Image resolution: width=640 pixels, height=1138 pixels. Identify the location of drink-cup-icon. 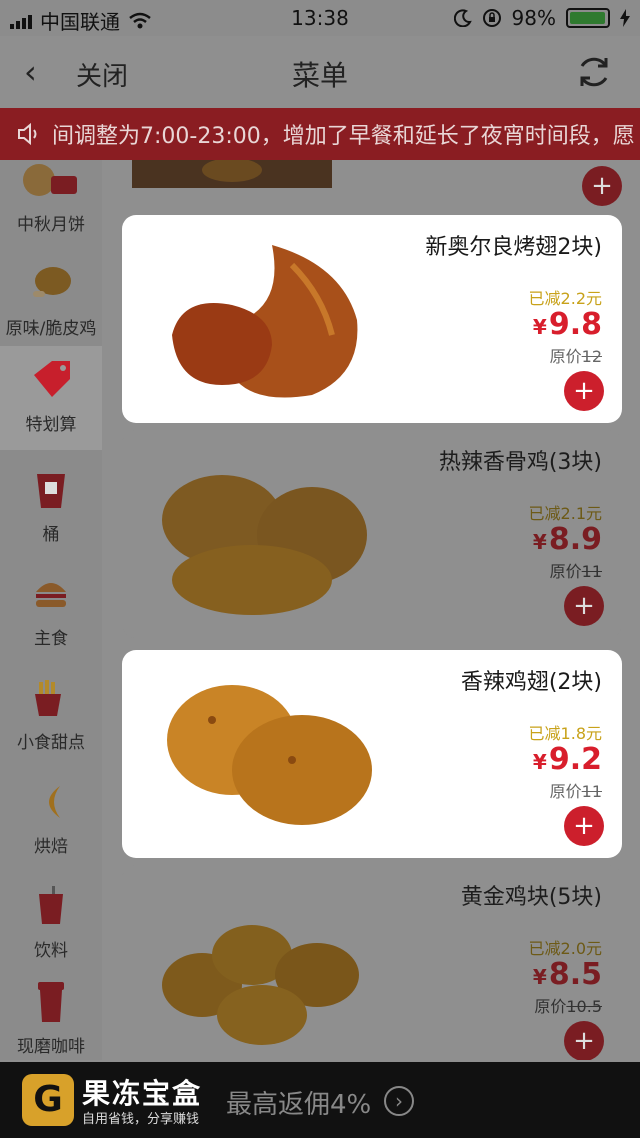
(51, 906).